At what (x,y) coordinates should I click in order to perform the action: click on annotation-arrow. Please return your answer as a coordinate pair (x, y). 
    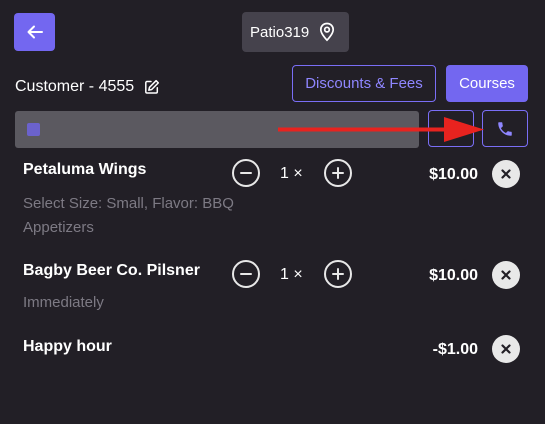
    Looking at the image, I should click on (381, 129).